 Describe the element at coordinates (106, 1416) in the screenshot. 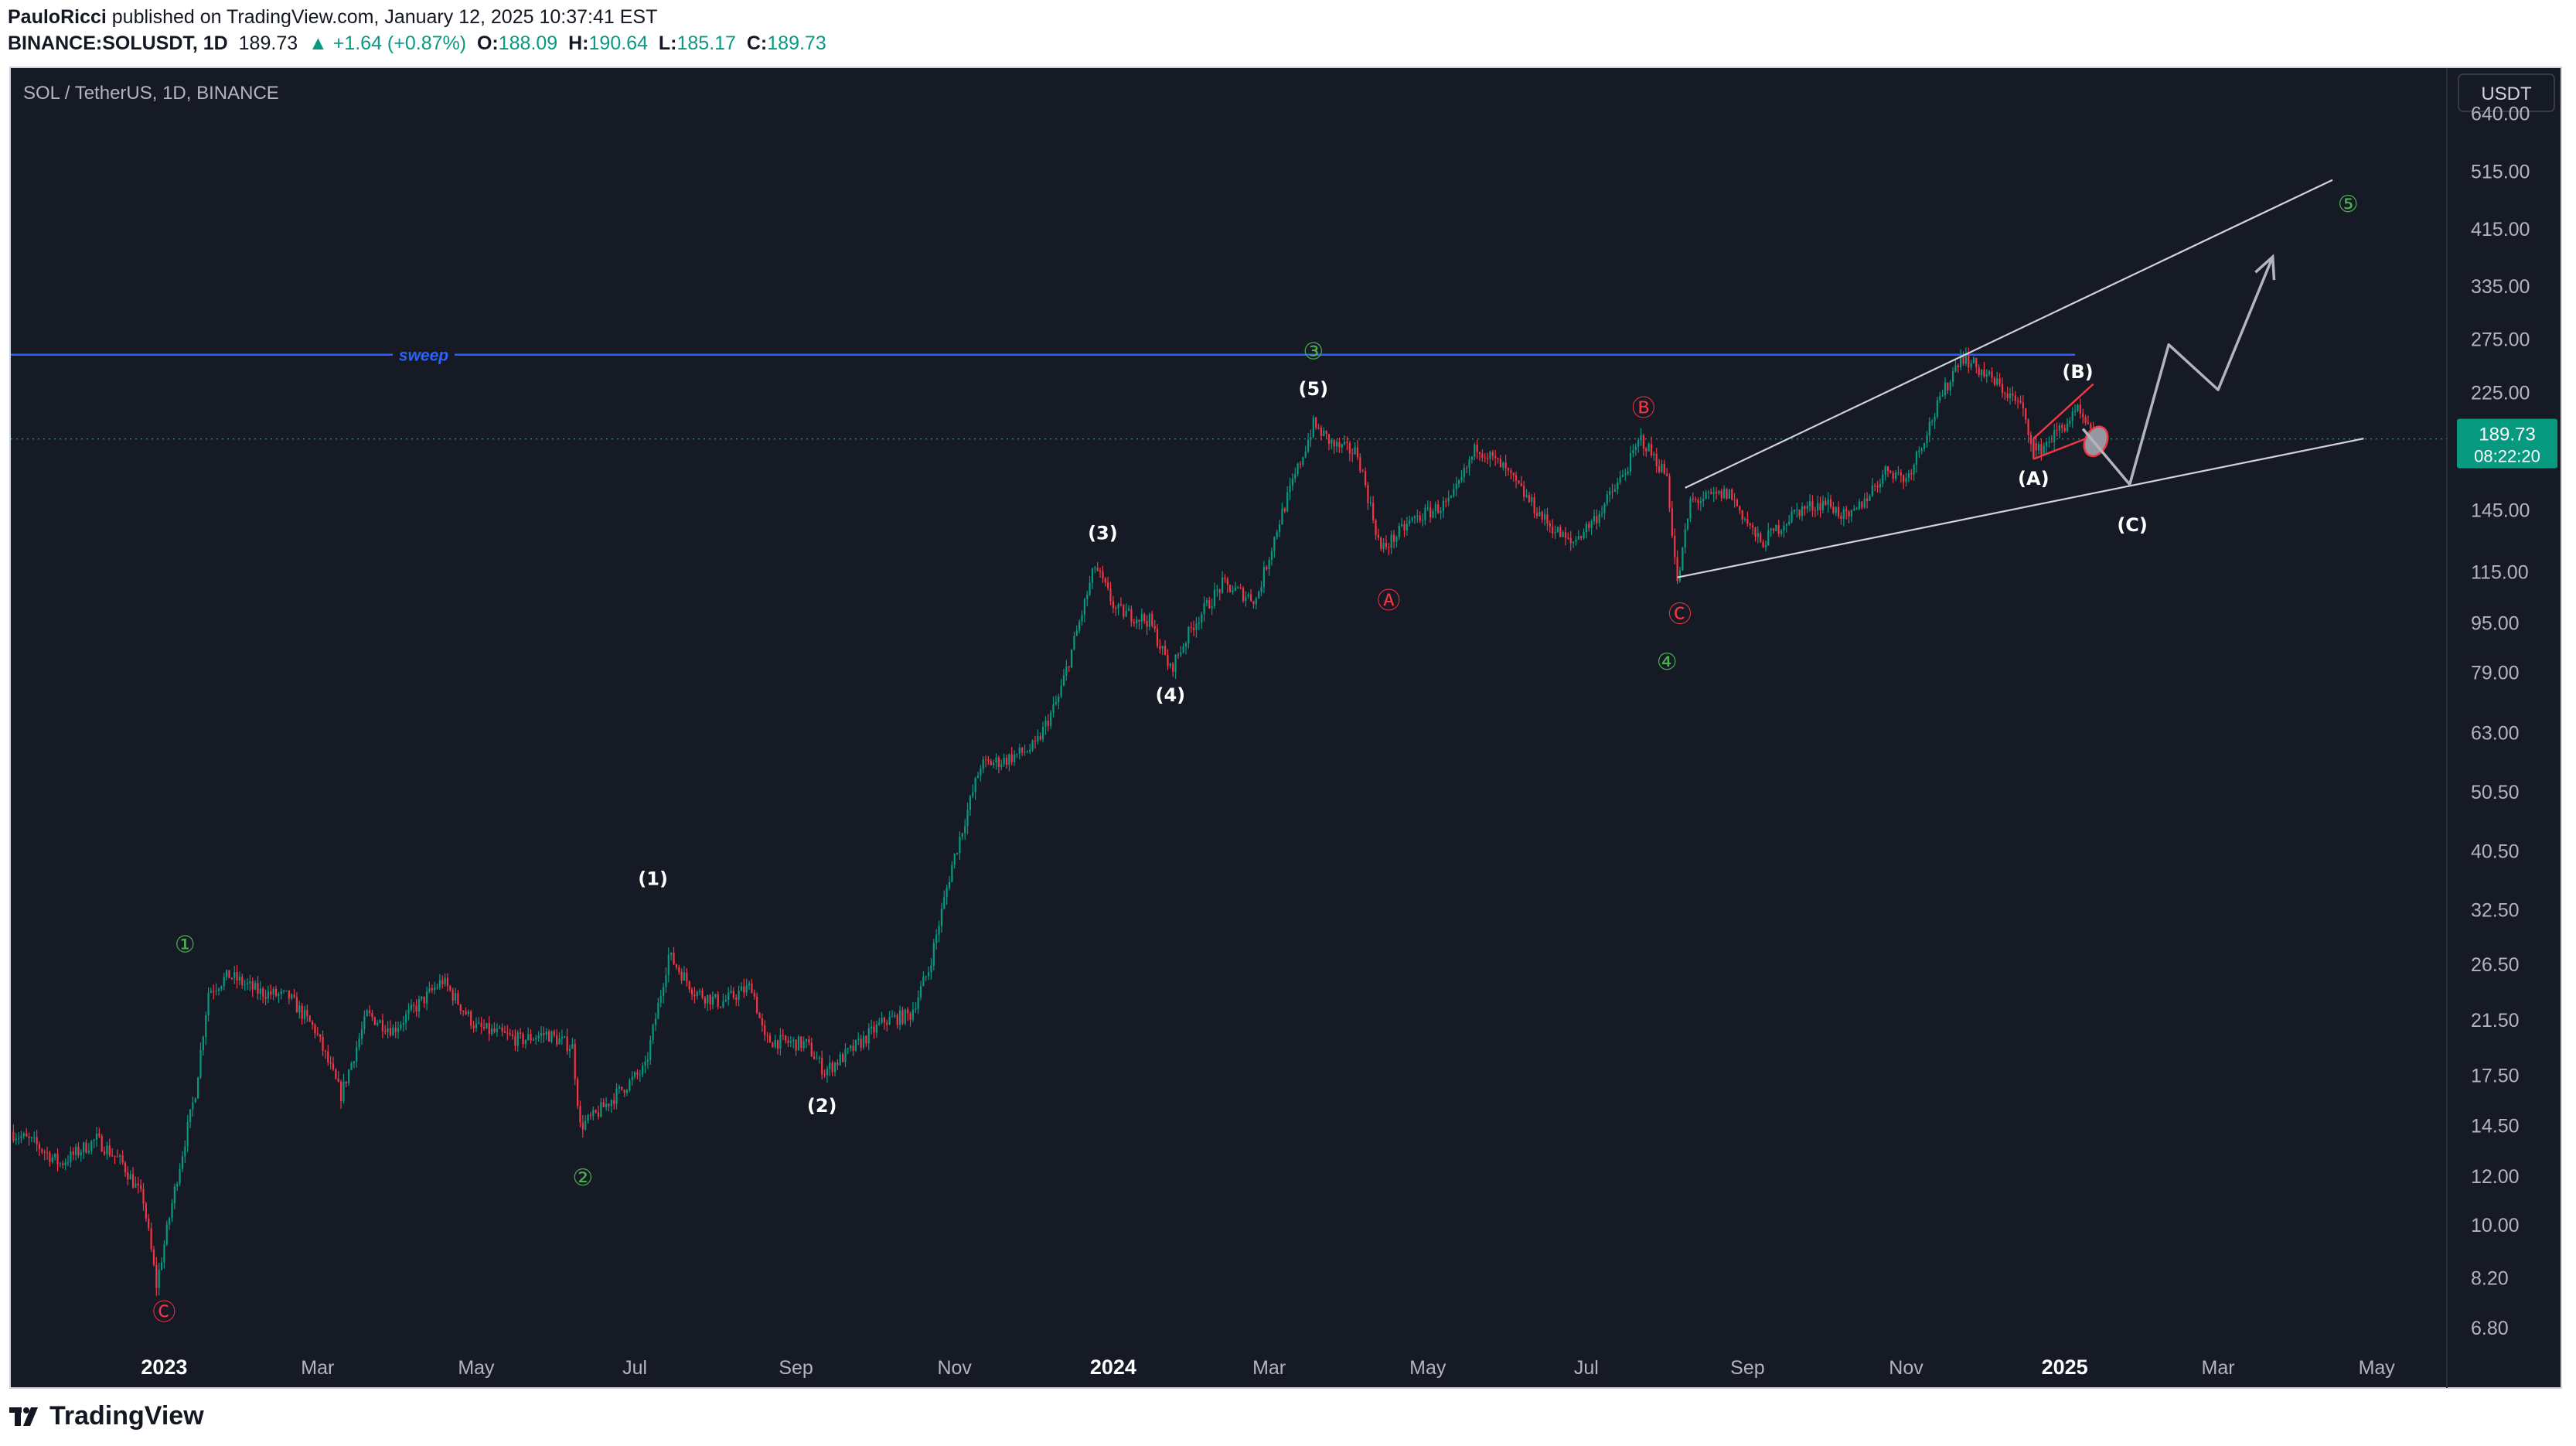

I see `tradingview-logo: TradingView` at that location.